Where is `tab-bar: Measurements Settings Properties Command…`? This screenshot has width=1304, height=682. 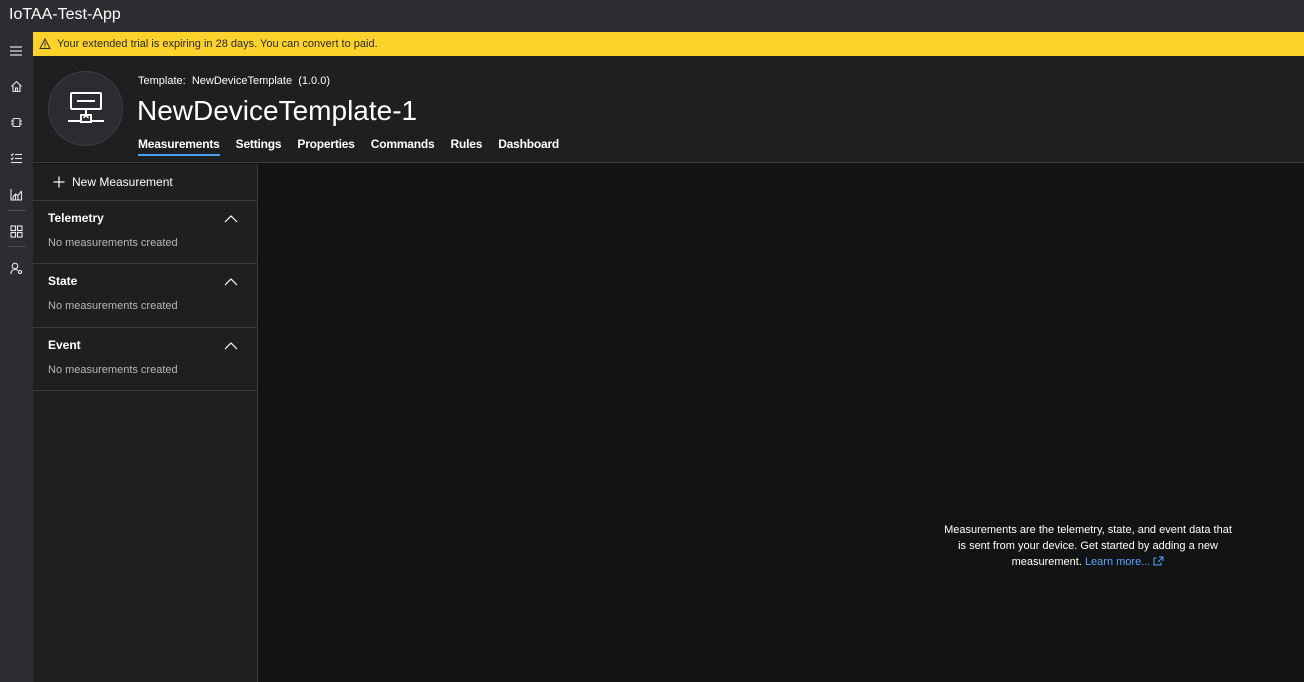 tab-bar: Measurements Settings Properties Command… is located at coordinates (356, 146).